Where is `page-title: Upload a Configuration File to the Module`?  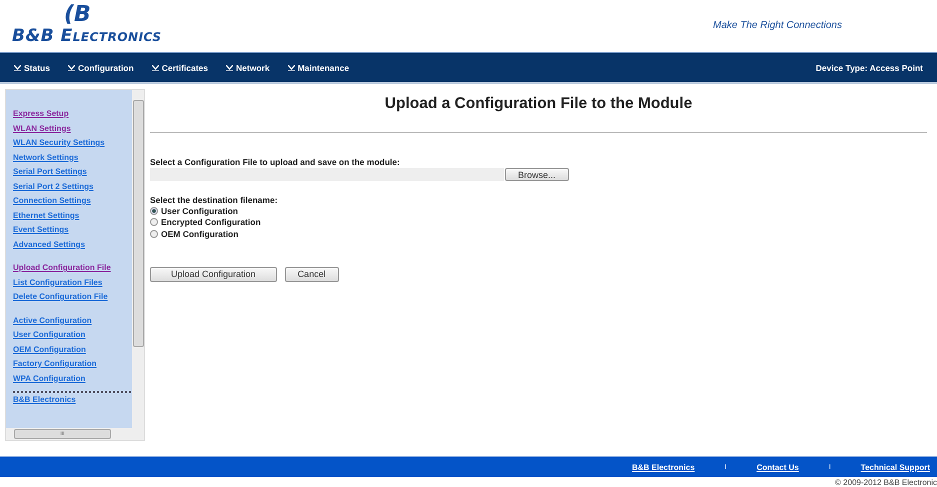
page-title: Upload a Configuration File to the Module is located at coordinates (539, 104).